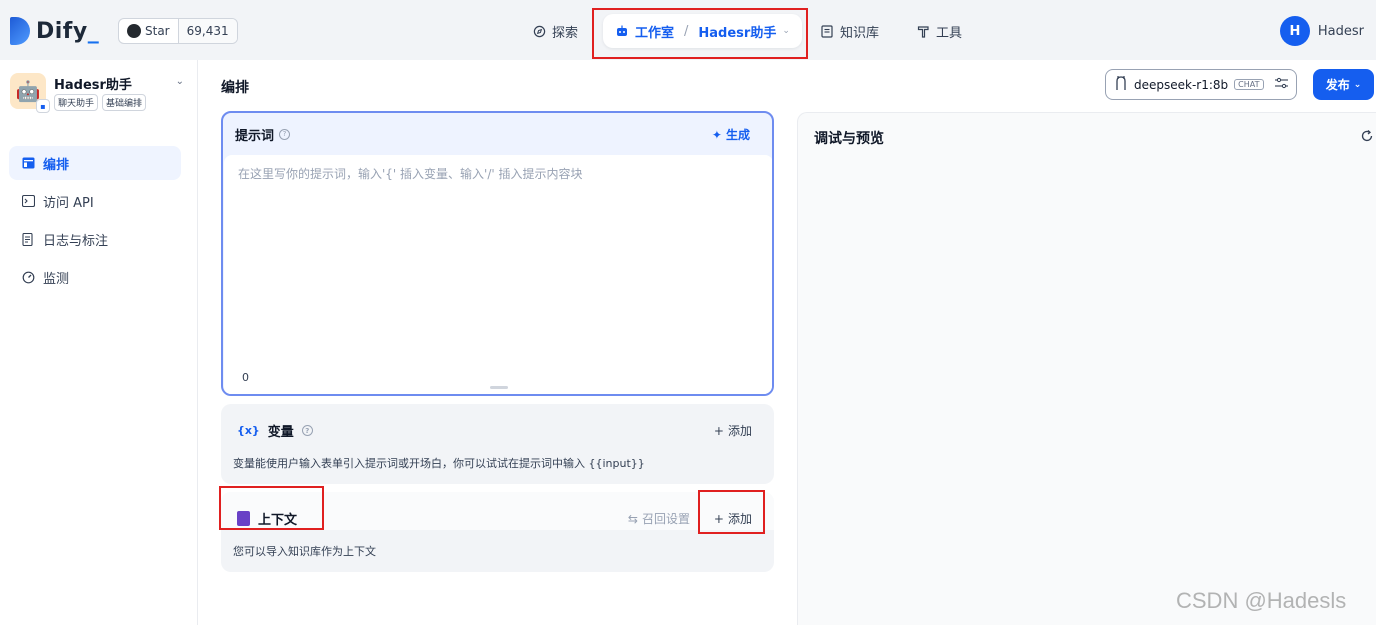  Describe the element at coordinates (248, 430) in the screenshot. I see `variable-icon: {x}` at that location.